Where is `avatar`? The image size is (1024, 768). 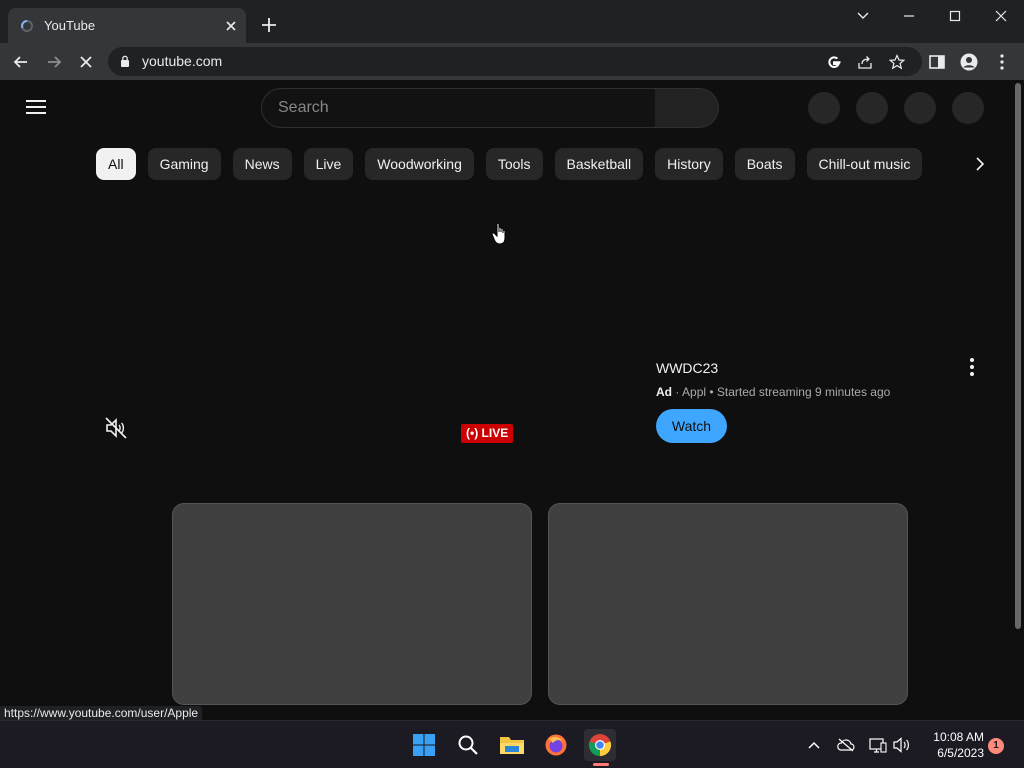
avatar is located at coordinates (968, 108).